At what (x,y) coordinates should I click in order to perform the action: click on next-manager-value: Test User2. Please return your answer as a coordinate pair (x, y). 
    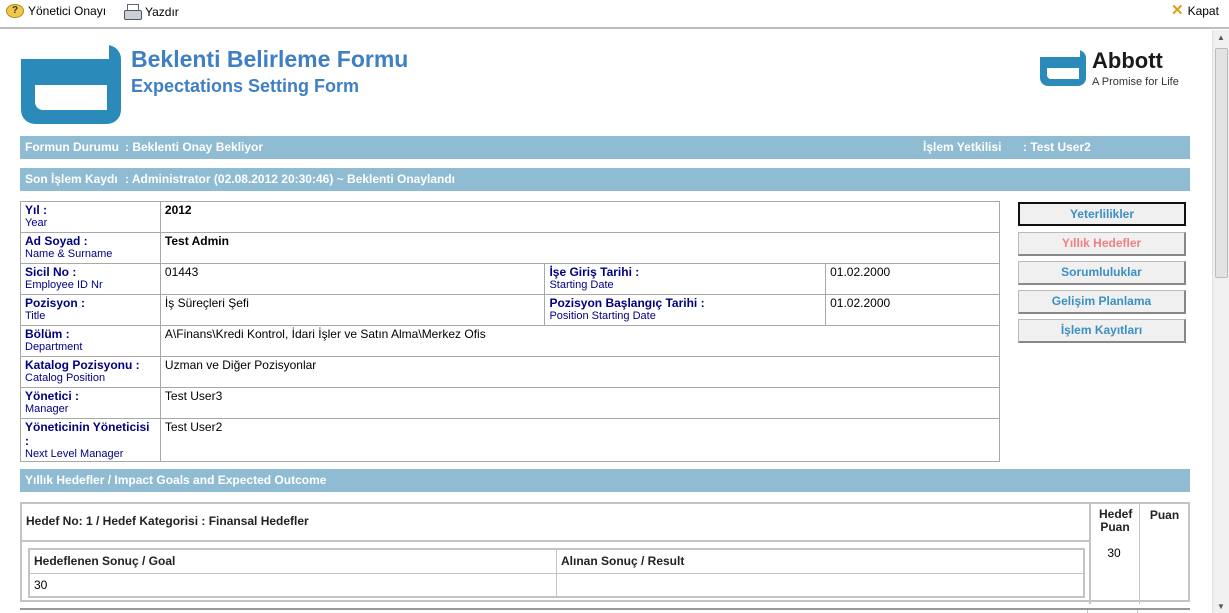
    Looking at the image, I should click on (580, 440).